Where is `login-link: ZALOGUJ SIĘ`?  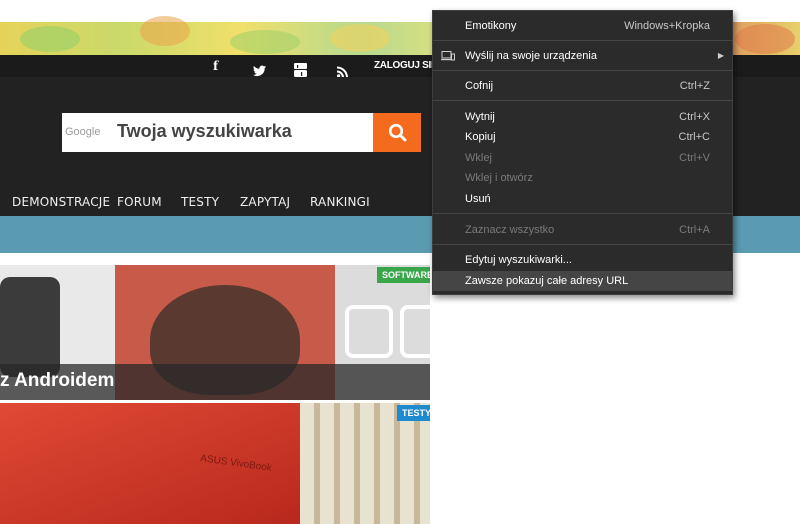
login-link: ZALOGUJ SIĘ is located at coordinates (406, 66).